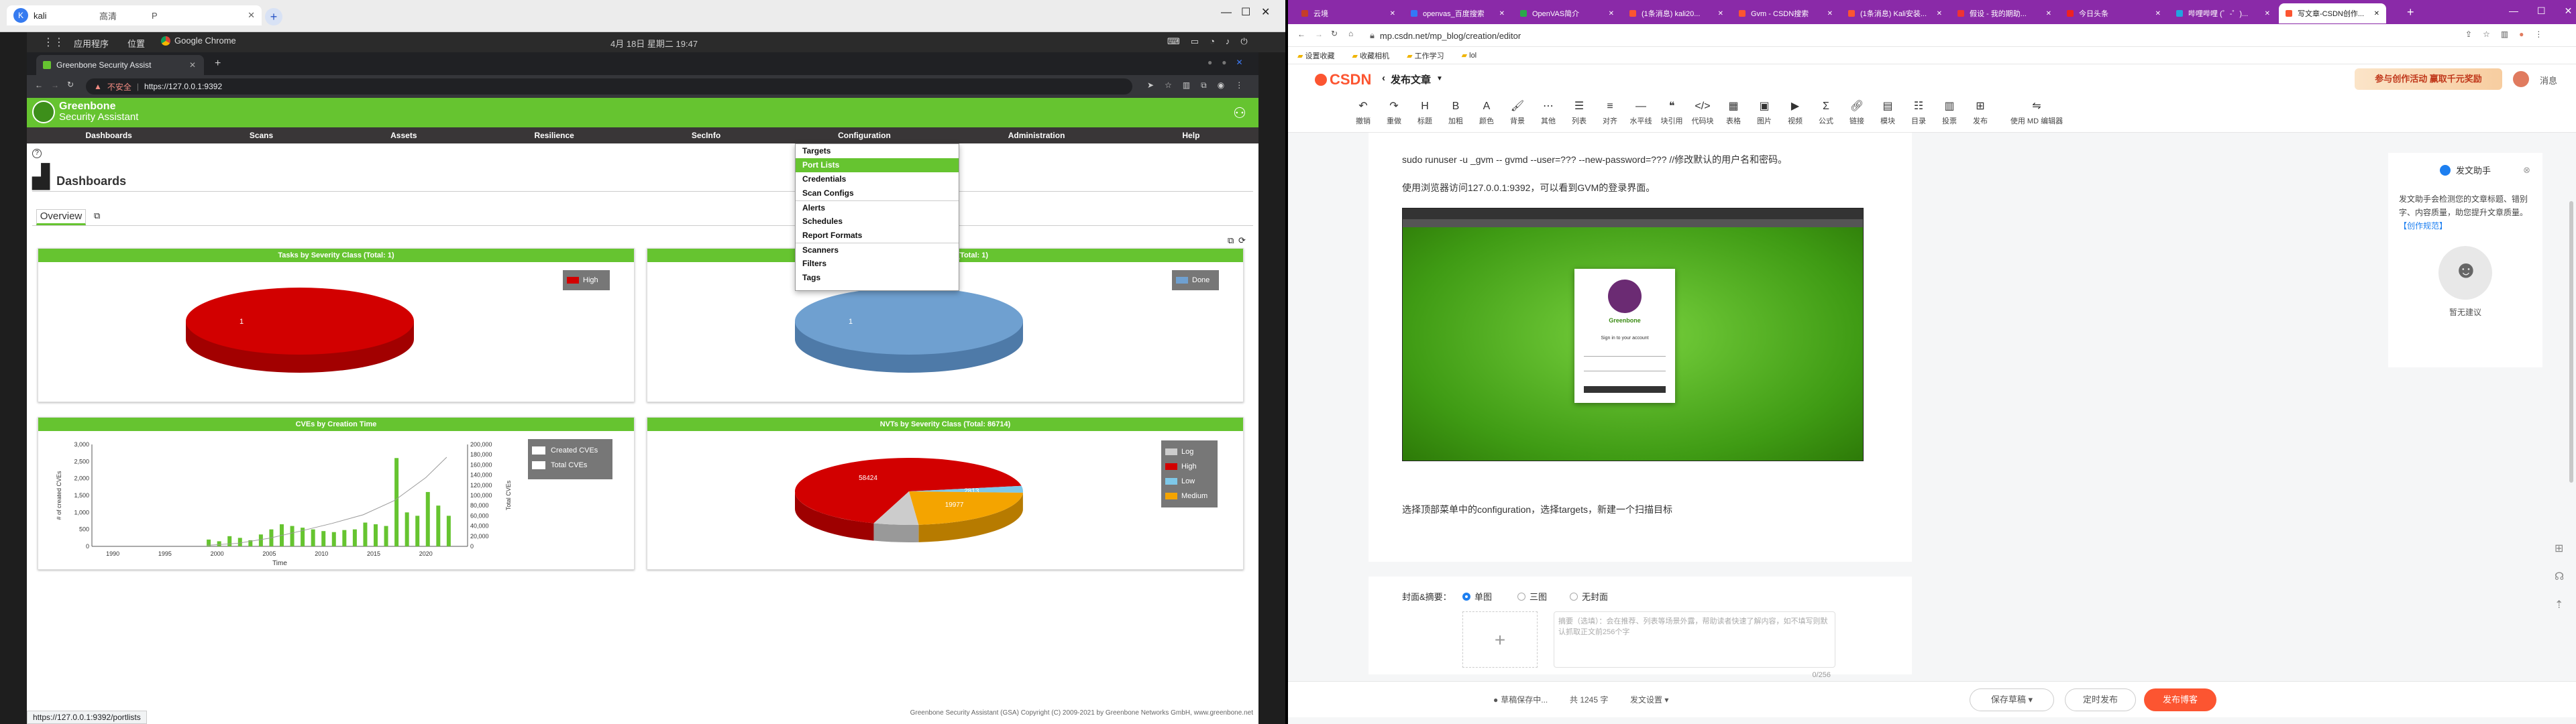 This screenshot has width=2576, height=724. What do you see at coordinates (261, 135) in the screenshot?
I see `nav-scans: Scans` at bounding box center [261, 135].